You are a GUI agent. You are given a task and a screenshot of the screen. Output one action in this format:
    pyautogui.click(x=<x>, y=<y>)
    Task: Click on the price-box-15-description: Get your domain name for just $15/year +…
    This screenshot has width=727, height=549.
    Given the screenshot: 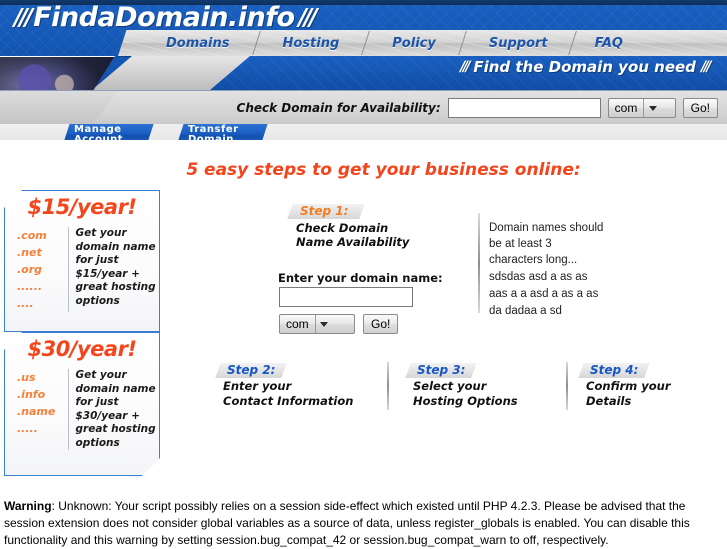 What is the action you would take?
    pyautogui.click(x=113, y=269)
    